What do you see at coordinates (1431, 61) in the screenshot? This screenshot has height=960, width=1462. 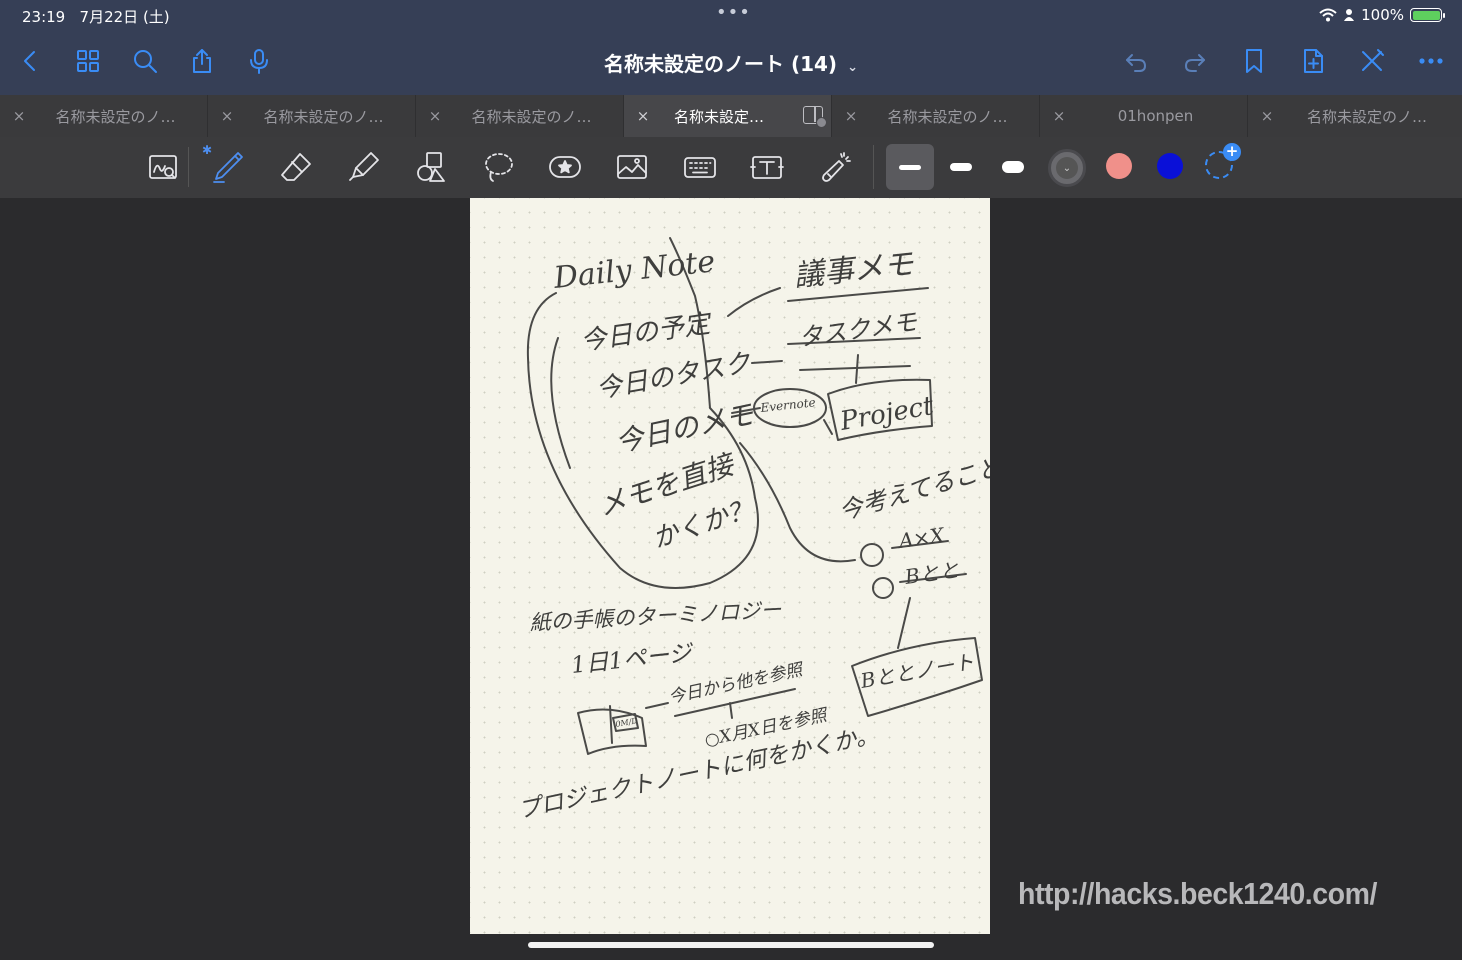 I see `more-icon` at bounding box center [1431, 61].